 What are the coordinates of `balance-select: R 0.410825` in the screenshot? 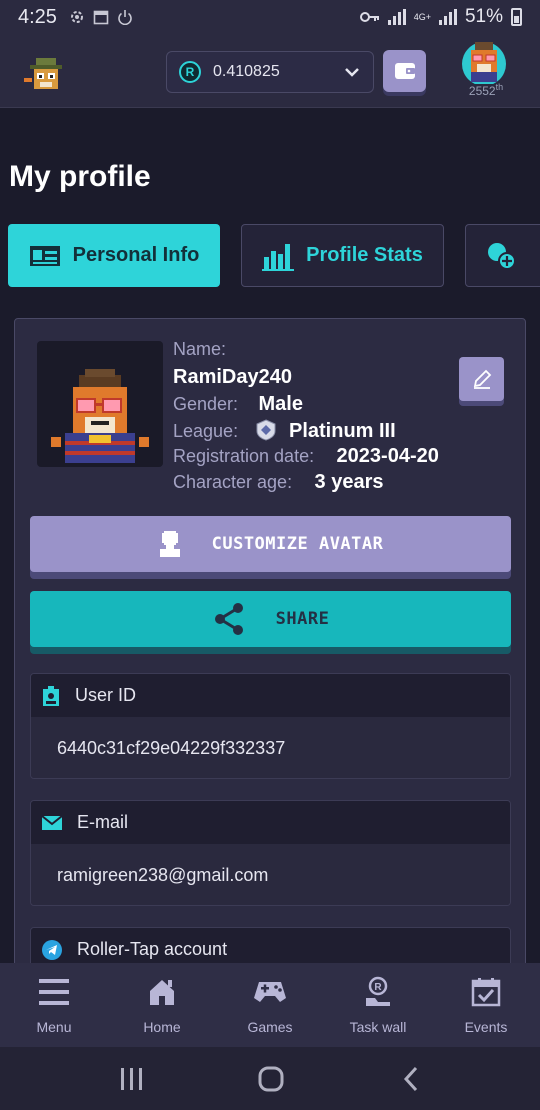 It's located at (270, 72).